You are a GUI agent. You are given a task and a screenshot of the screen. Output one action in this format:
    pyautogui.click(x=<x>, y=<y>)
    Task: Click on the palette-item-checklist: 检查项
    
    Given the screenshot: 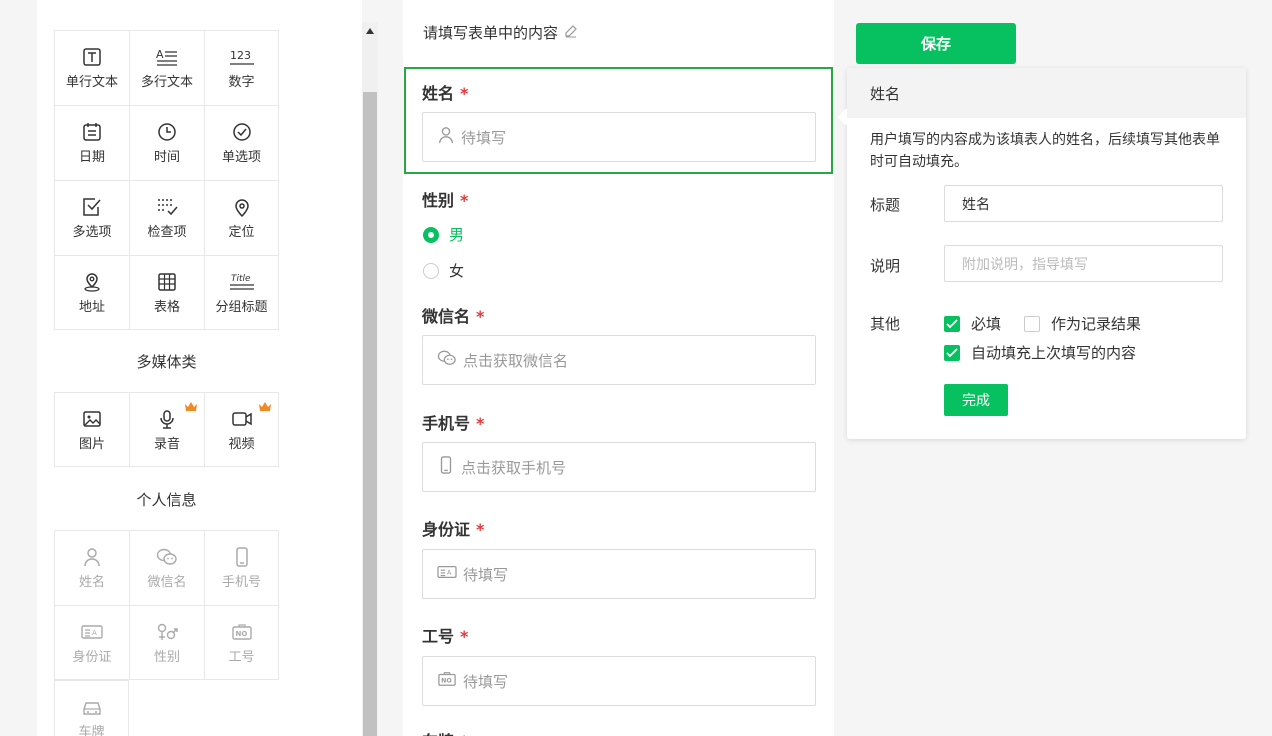 What is the action you would take?
    pyautogui.click(x=166, y=217)
    